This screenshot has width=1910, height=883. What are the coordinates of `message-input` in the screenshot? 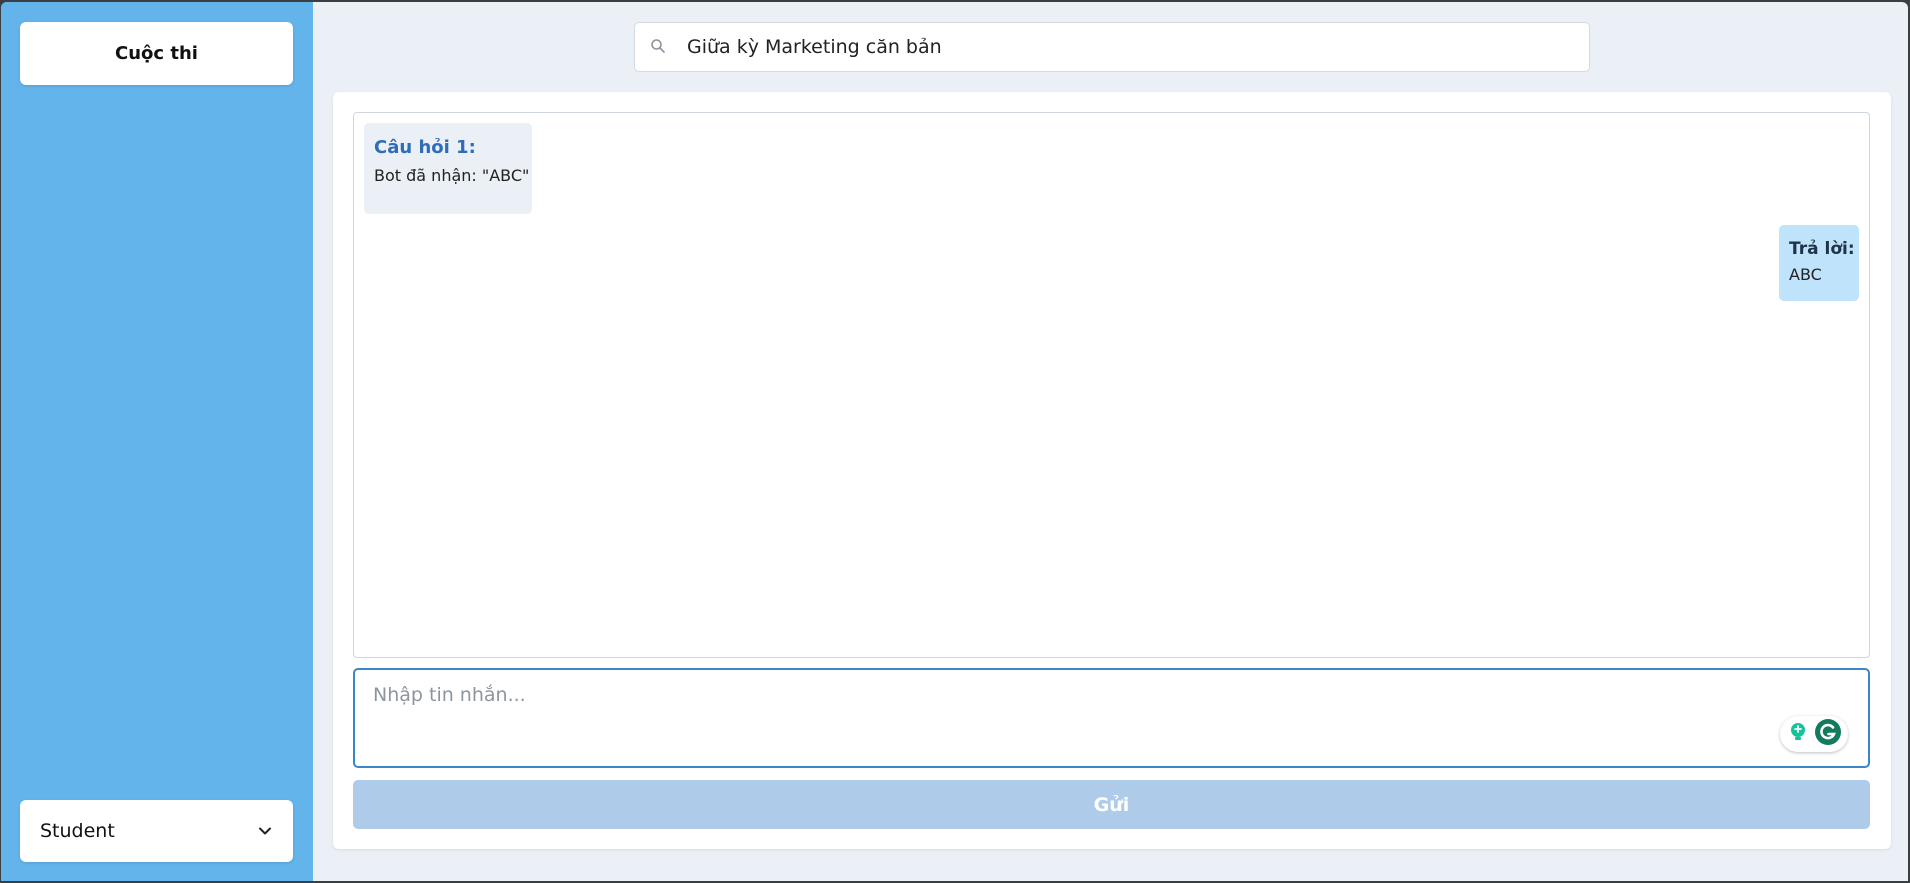 It's located at (1111, 718).